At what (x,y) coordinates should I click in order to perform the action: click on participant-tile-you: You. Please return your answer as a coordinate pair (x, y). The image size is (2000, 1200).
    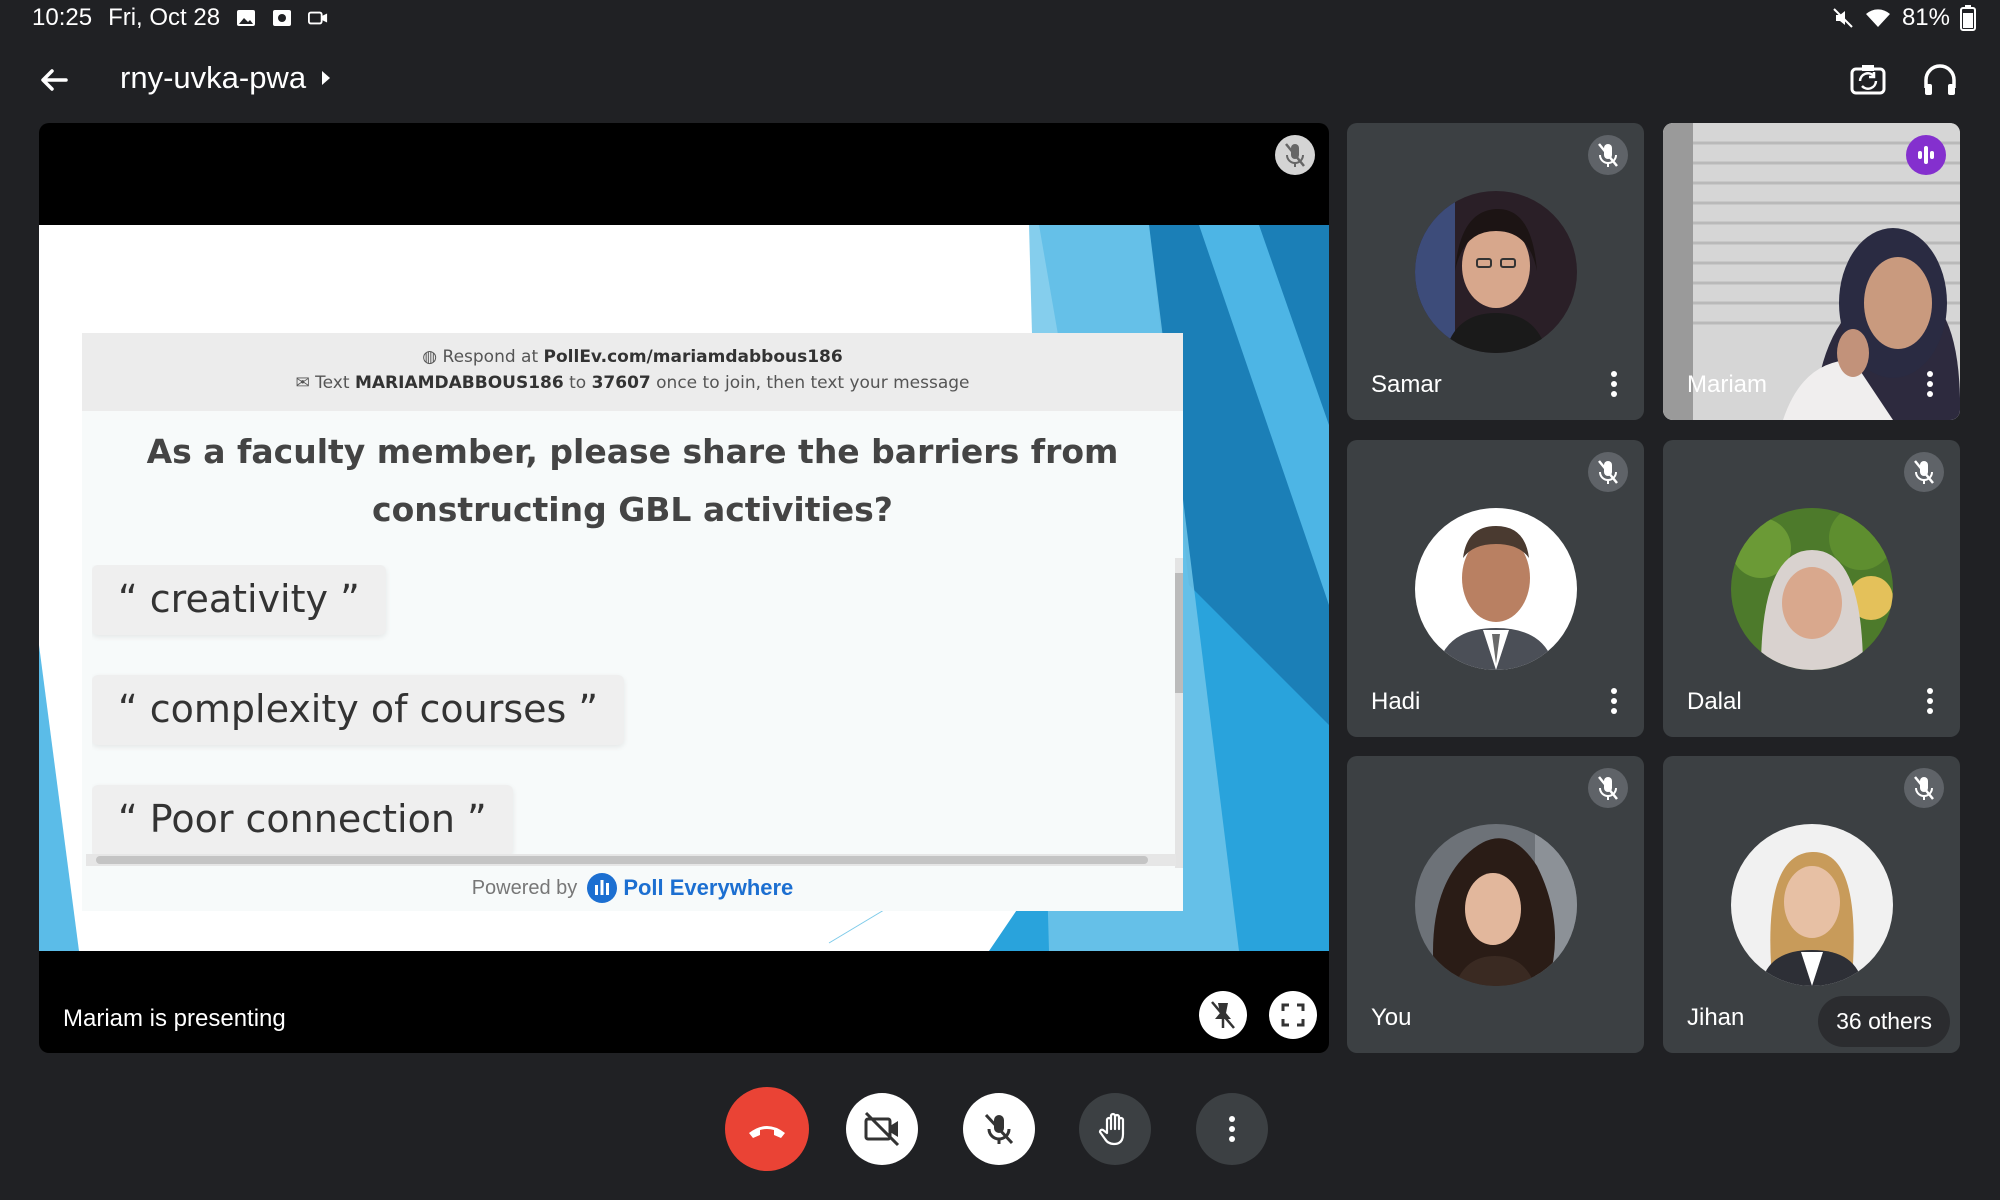
    Looking at the image, I should click on (1495, 904).